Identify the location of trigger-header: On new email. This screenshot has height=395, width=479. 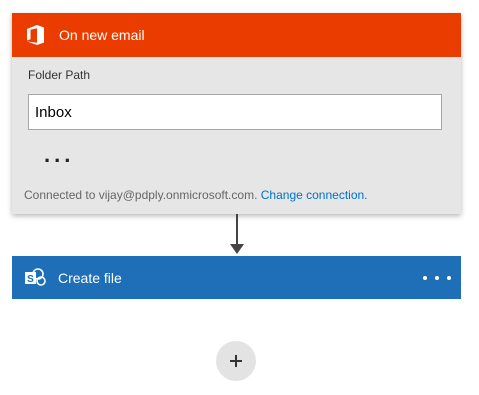
(236, 35).